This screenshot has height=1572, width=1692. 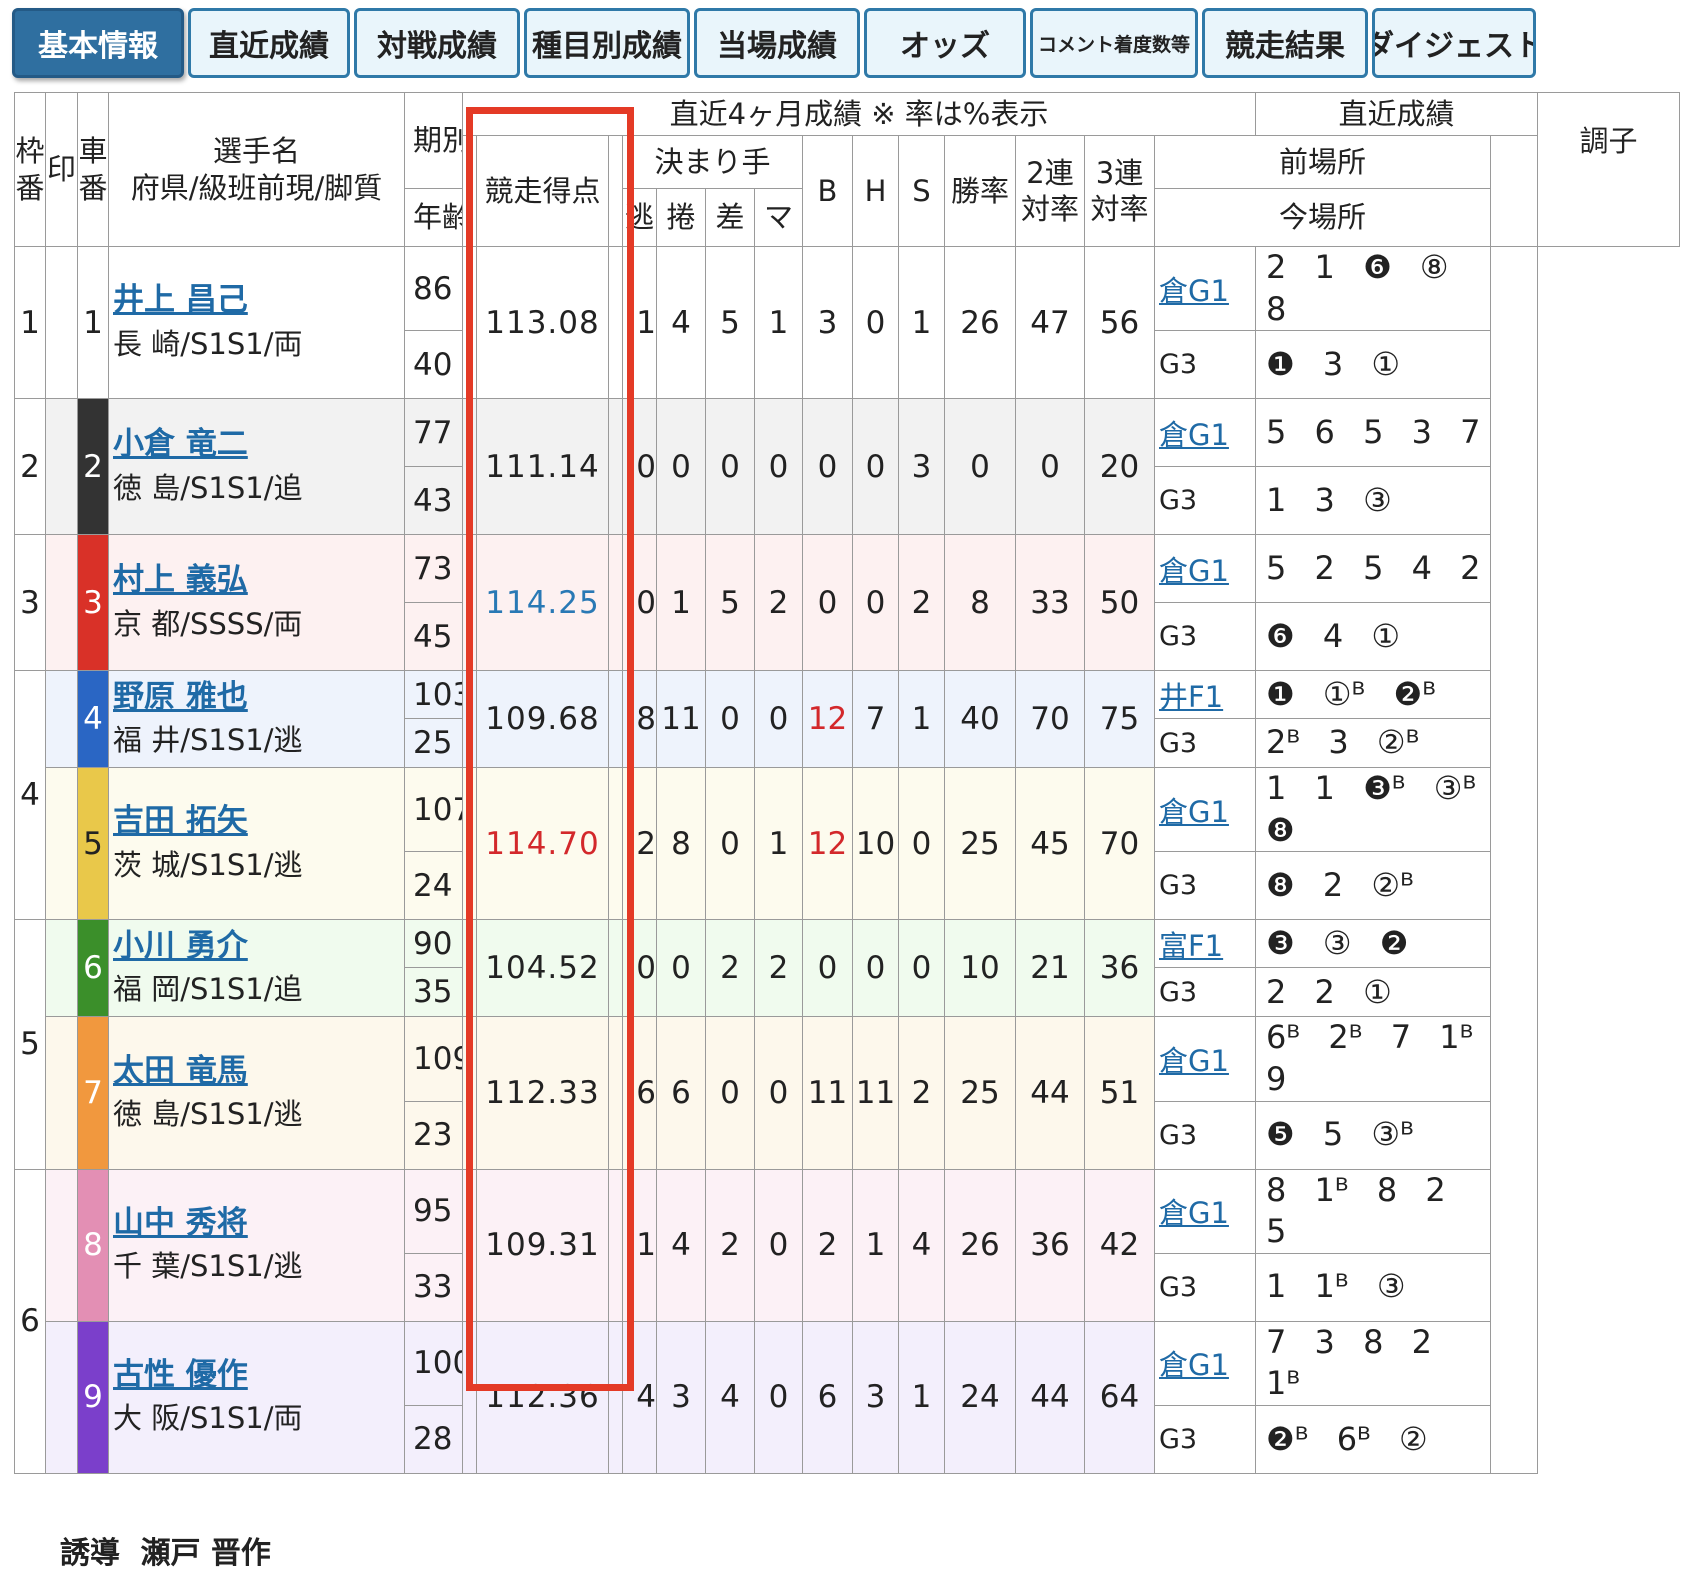 I want to click on tab-digest: ダイジェスト, so click(x=1454, y=43).